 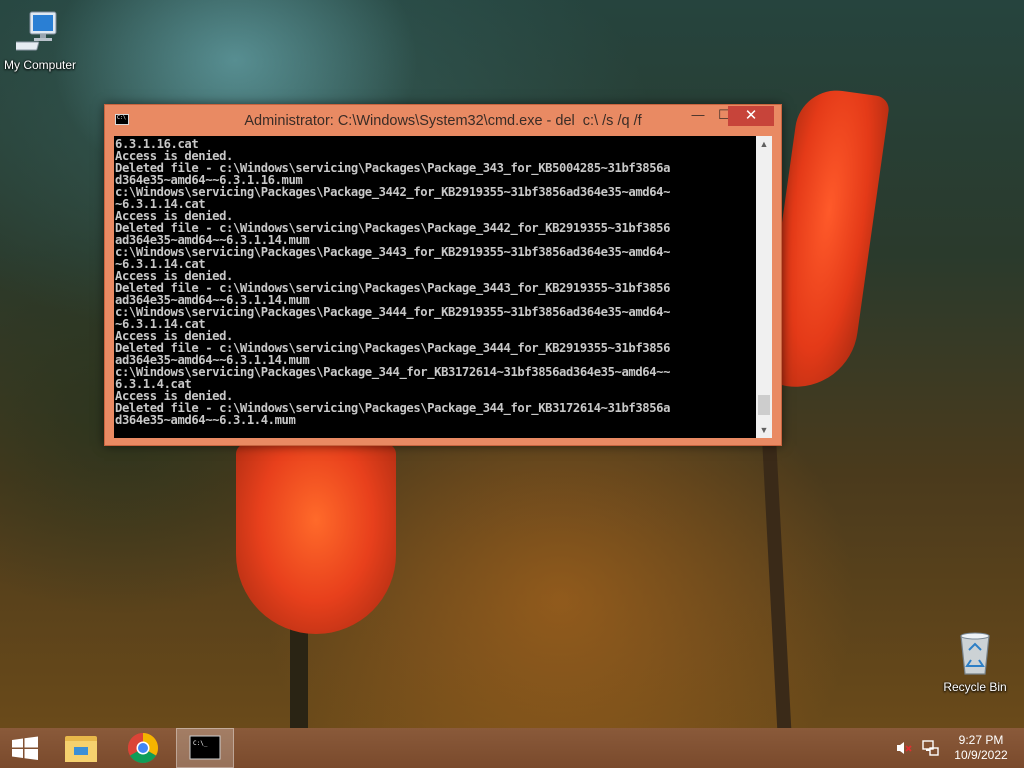 I want to click on clock-date: 10/9/2022, so click(x=981, y=755).